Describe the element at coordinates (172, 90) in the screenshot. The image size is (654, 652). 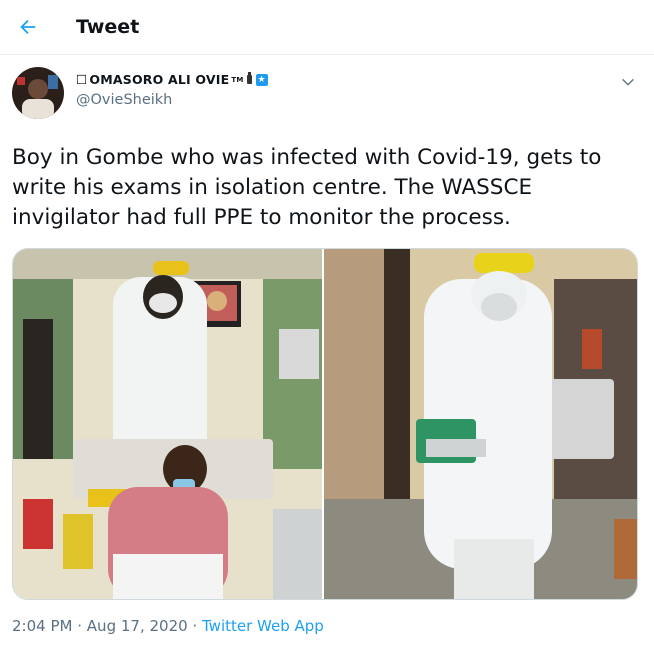
I see `author-names: ☐ OMASORO ALI OVIE TM ★ @OvieSheikh` at that location.